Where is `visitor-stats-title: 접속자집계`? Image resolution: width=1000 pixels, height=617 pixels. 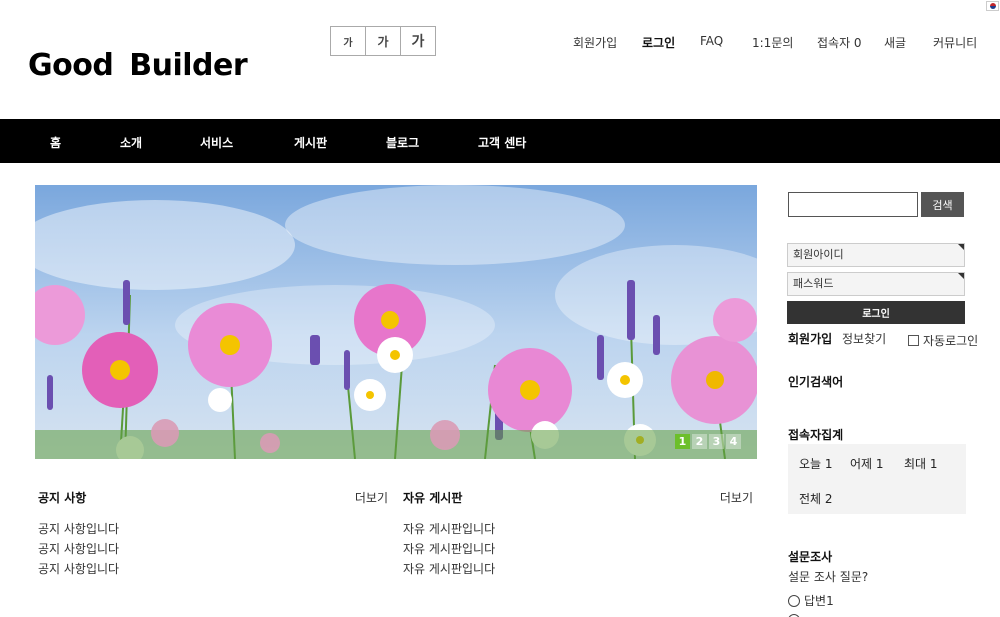 visitor-stats-title: 접속자집계 is located at coordinates (816, 435).